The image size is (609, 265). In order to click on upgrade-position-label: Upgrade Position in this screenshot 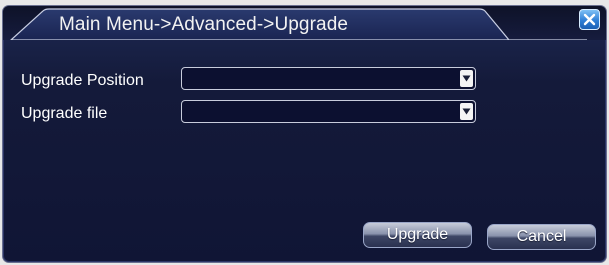, I will do `click(82, 80)`.